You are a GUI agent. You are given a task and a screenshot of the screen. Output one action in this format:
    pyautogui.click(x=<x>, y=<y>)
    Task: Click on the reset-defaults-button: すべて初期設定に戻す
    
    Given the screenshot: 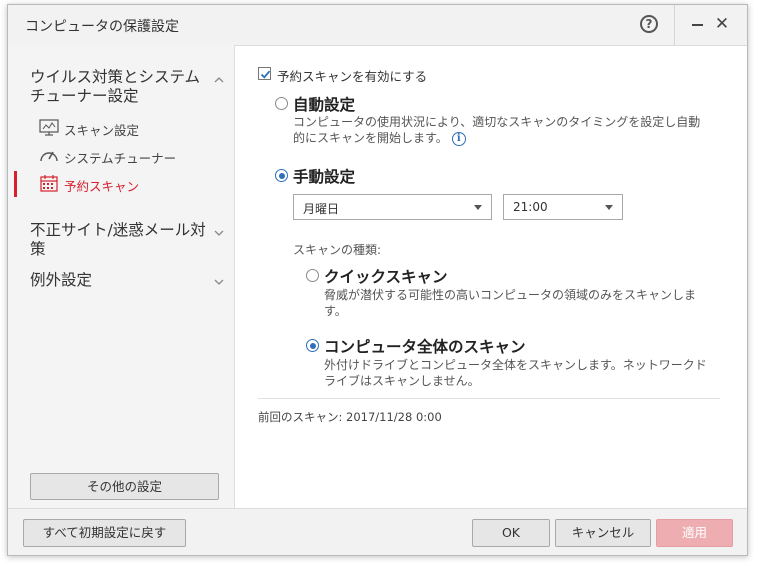 What is the action you would take?
    pyautogui.click(x=104, y=533)
    